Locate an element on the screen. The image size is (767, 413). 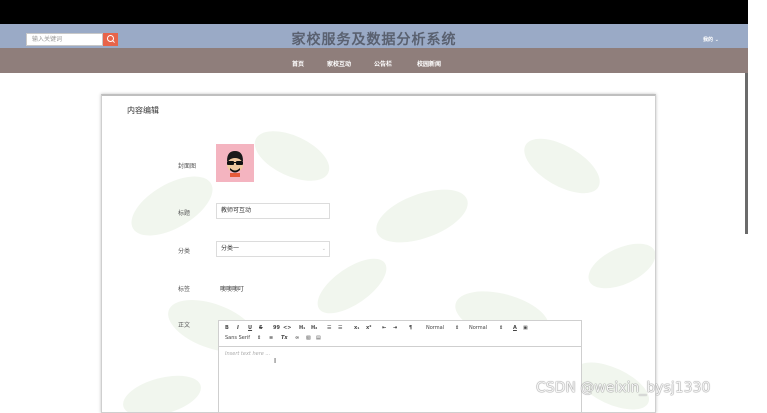
tags-value: 噢噢噢叮 is located at coordinates (232, 288).